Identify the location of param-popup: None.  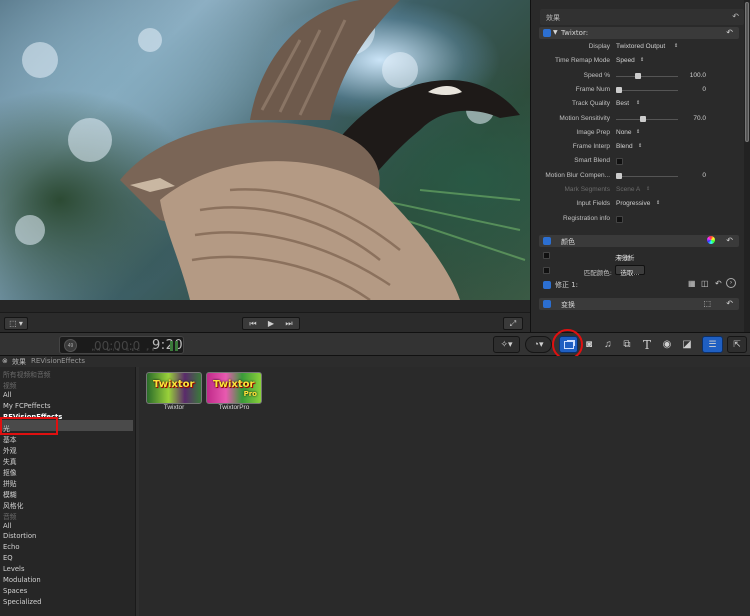
(624, 132).